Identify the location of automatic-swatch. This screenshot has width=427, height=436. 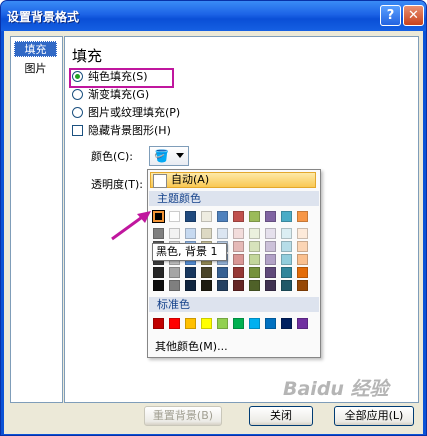
(160, 181).